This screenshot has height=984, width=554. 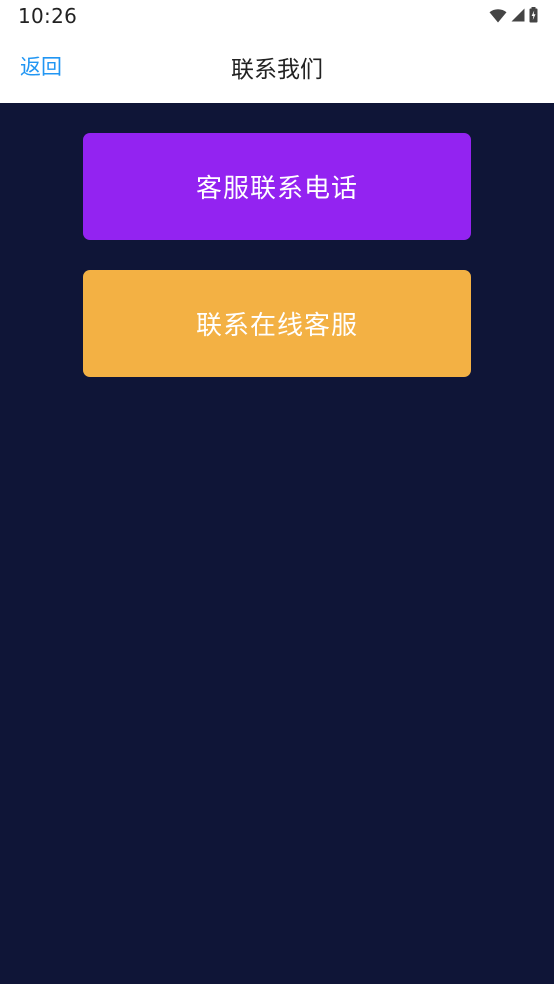 What do you see at coordinates (277, 186) in the screenshot?
I see `customer-service-phone-button: 客服联系电话` at bounding box center [277, 186].